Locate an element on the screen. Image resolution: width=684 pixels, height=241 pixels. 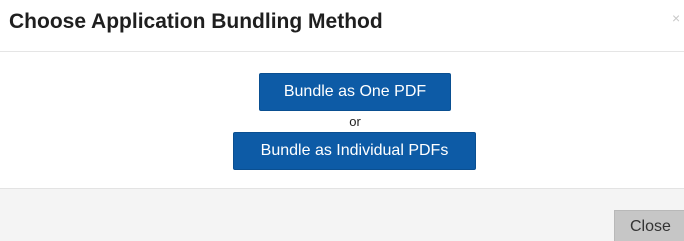
or-separator: or is located at coordinates (355, 121).